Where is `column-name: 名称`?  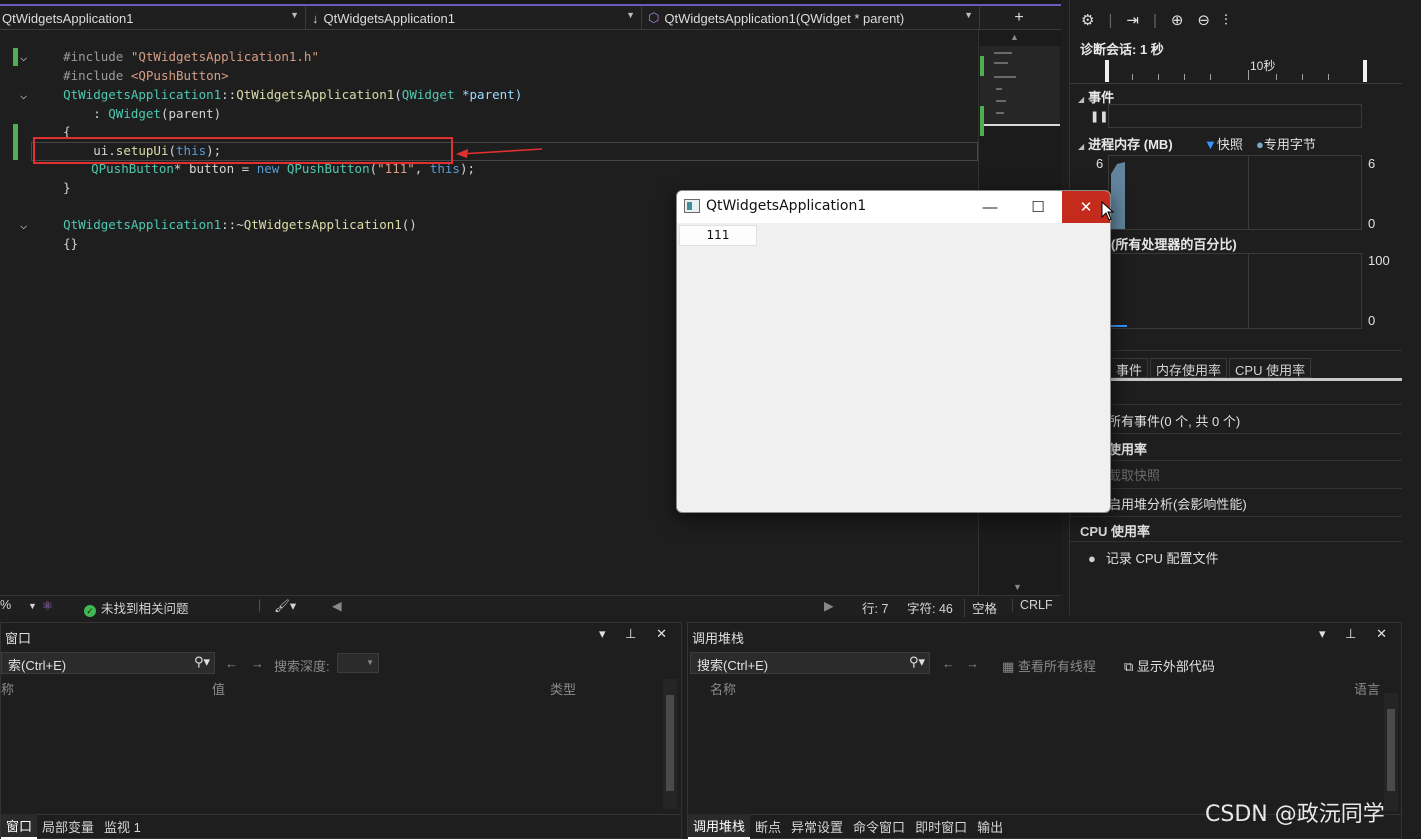
column-name: 名称 is located at coordinates (723, 689).